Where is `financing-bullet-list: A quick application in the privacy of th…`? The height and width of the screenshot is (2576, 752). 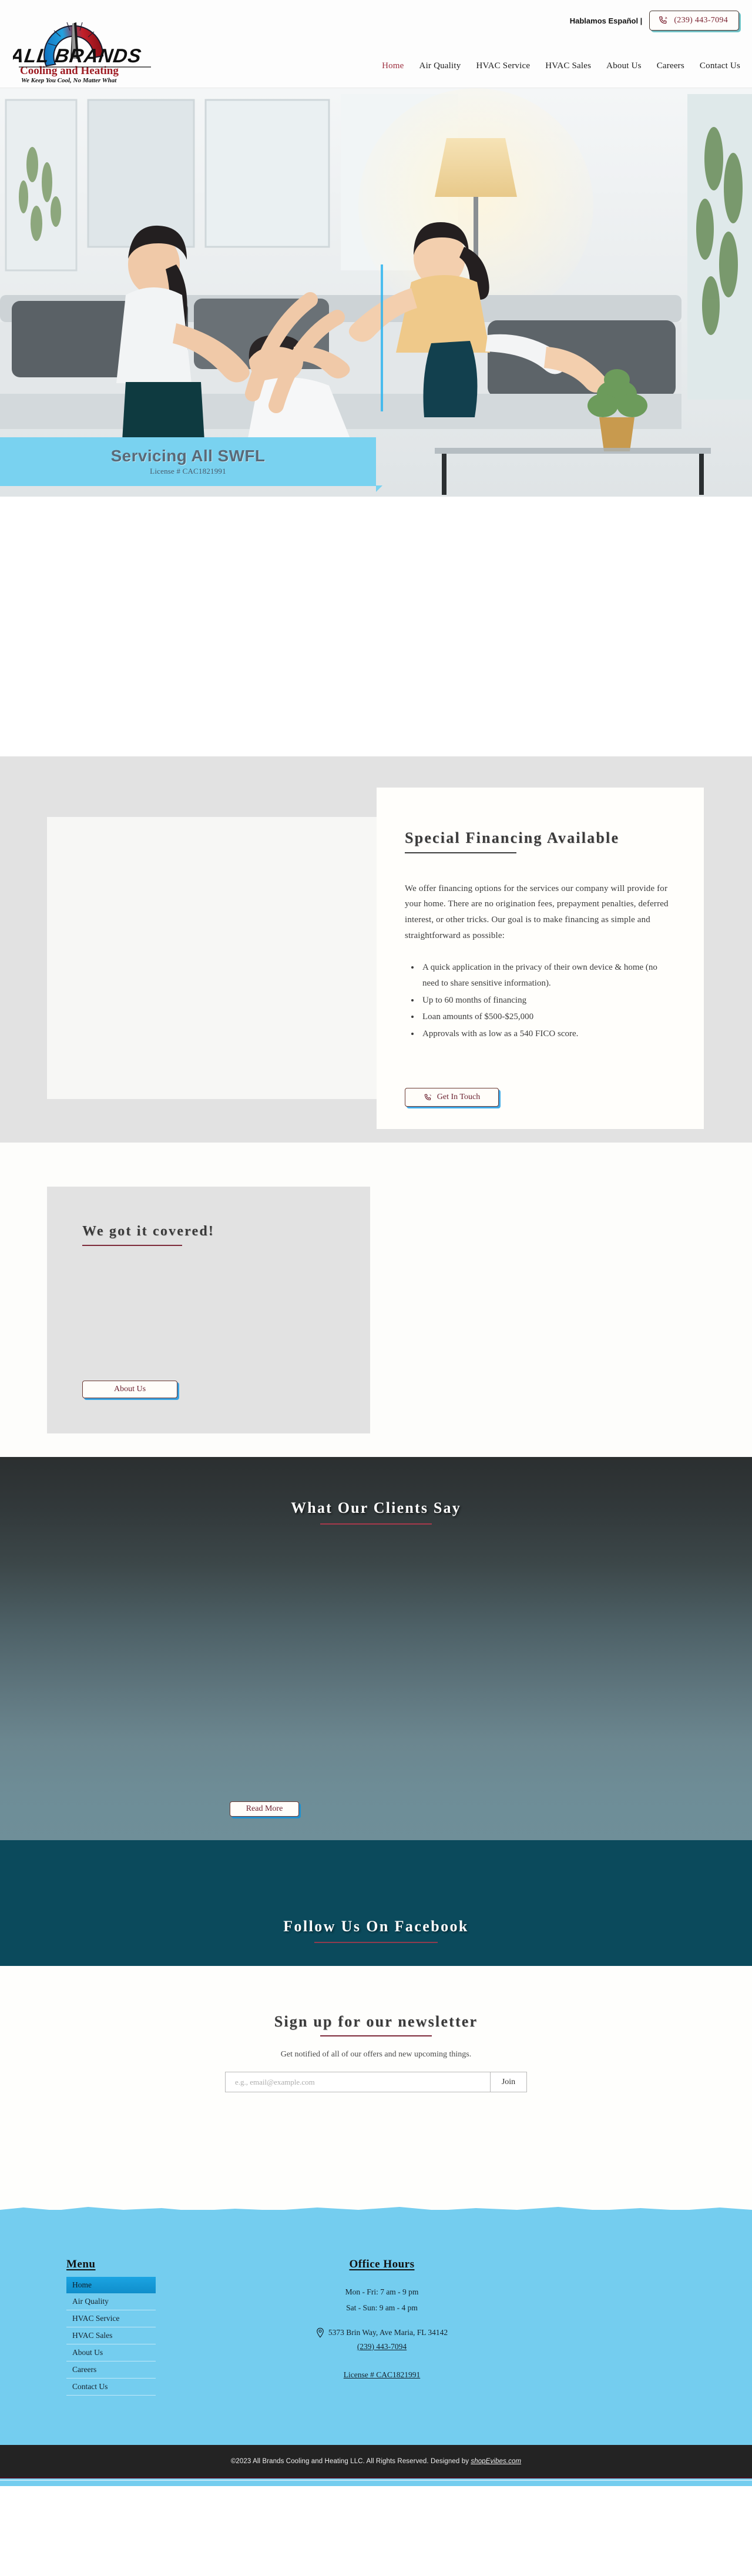
financing-bullet-list: A quick application in the privacy of th… is located at coordinates (548, 1000).